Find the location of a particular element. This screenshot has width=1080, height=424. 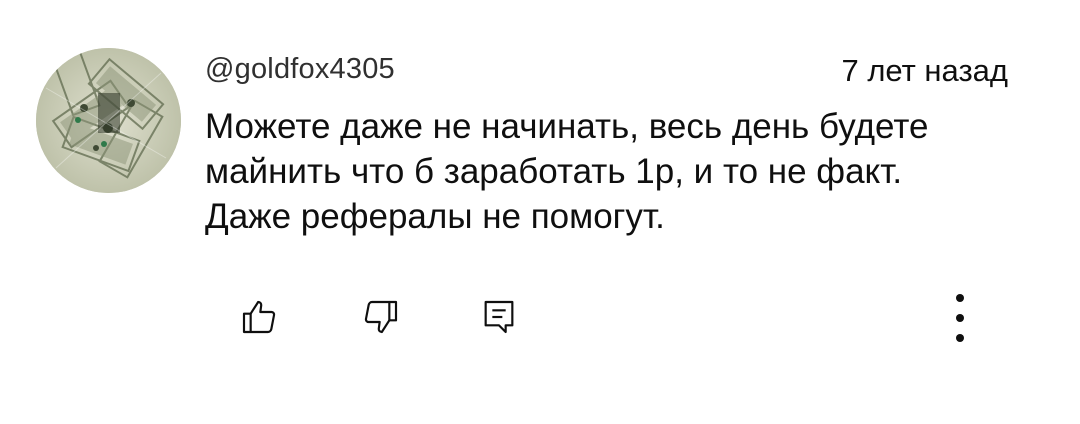

reply-comment-icon is located at coordinates (499, 317).